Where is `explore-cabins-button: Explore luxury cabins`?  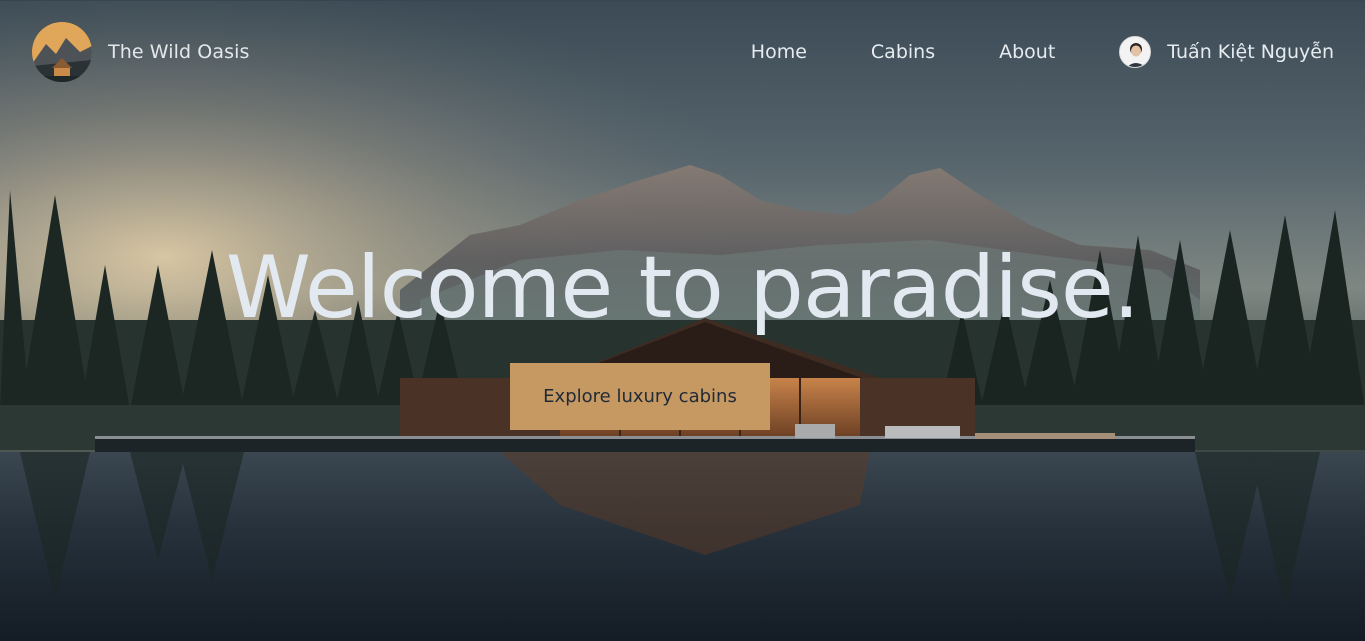
explore-cabins-button: Explore luxury cabins is located at coordinates (640, 396).